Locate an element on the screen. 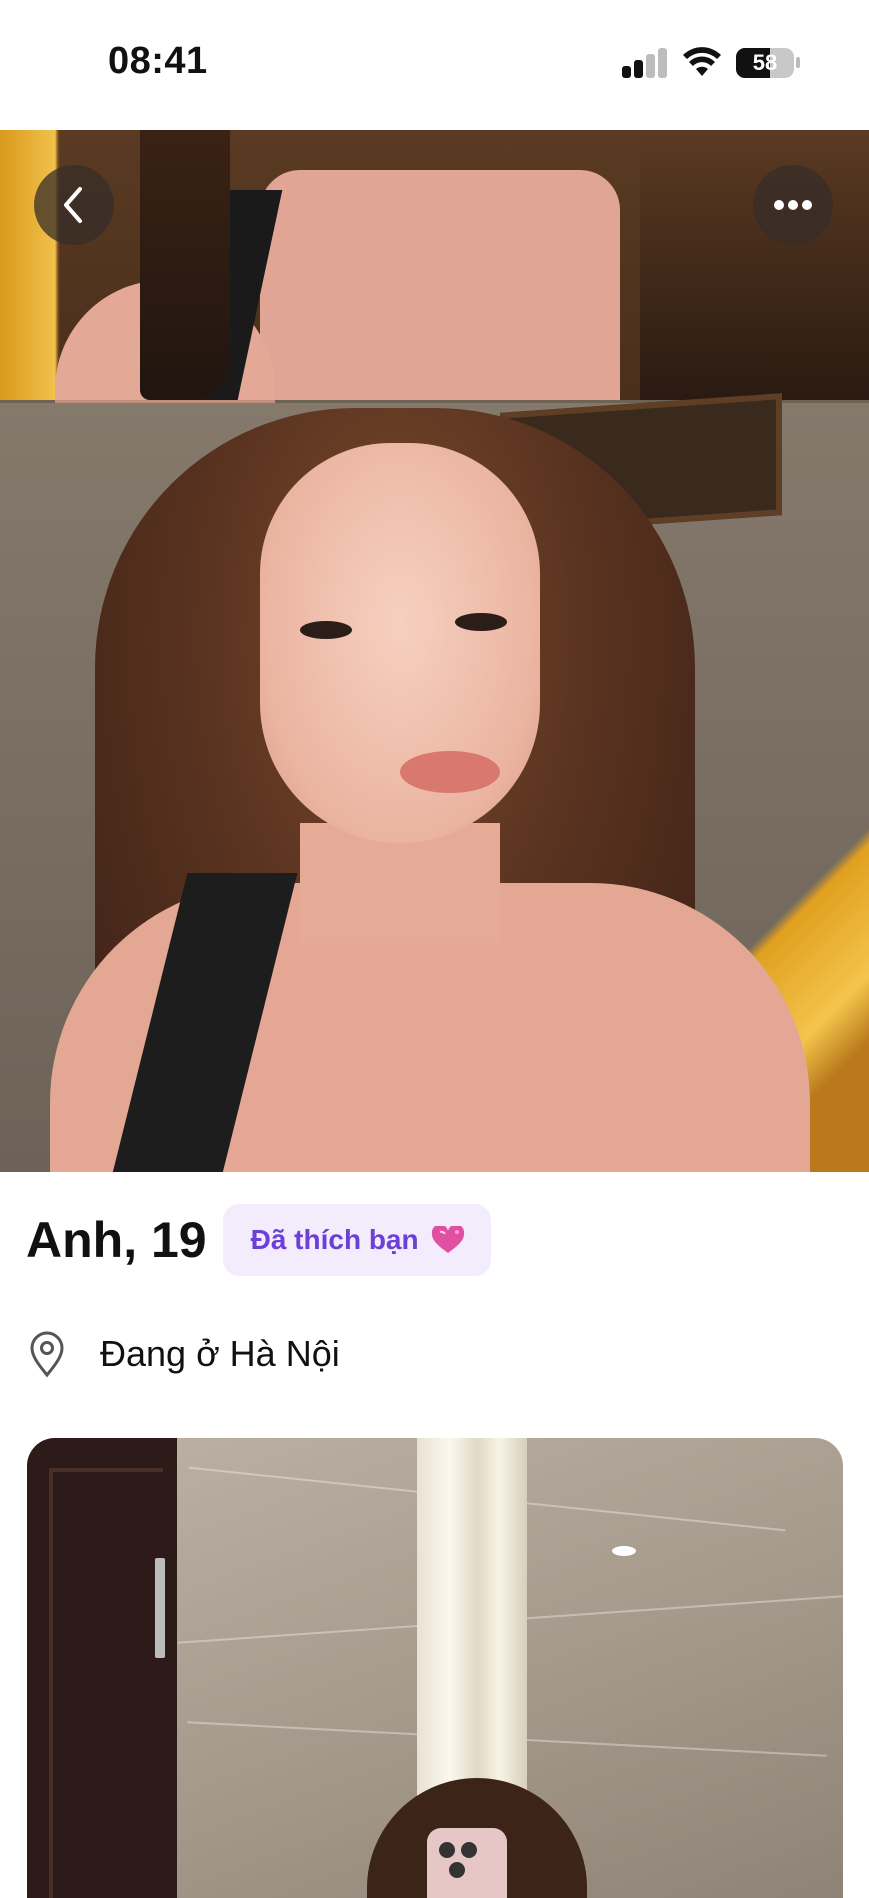 The height and width of the screenshot is (1898, 869). more-options-button is located at coordinates (793, 205).